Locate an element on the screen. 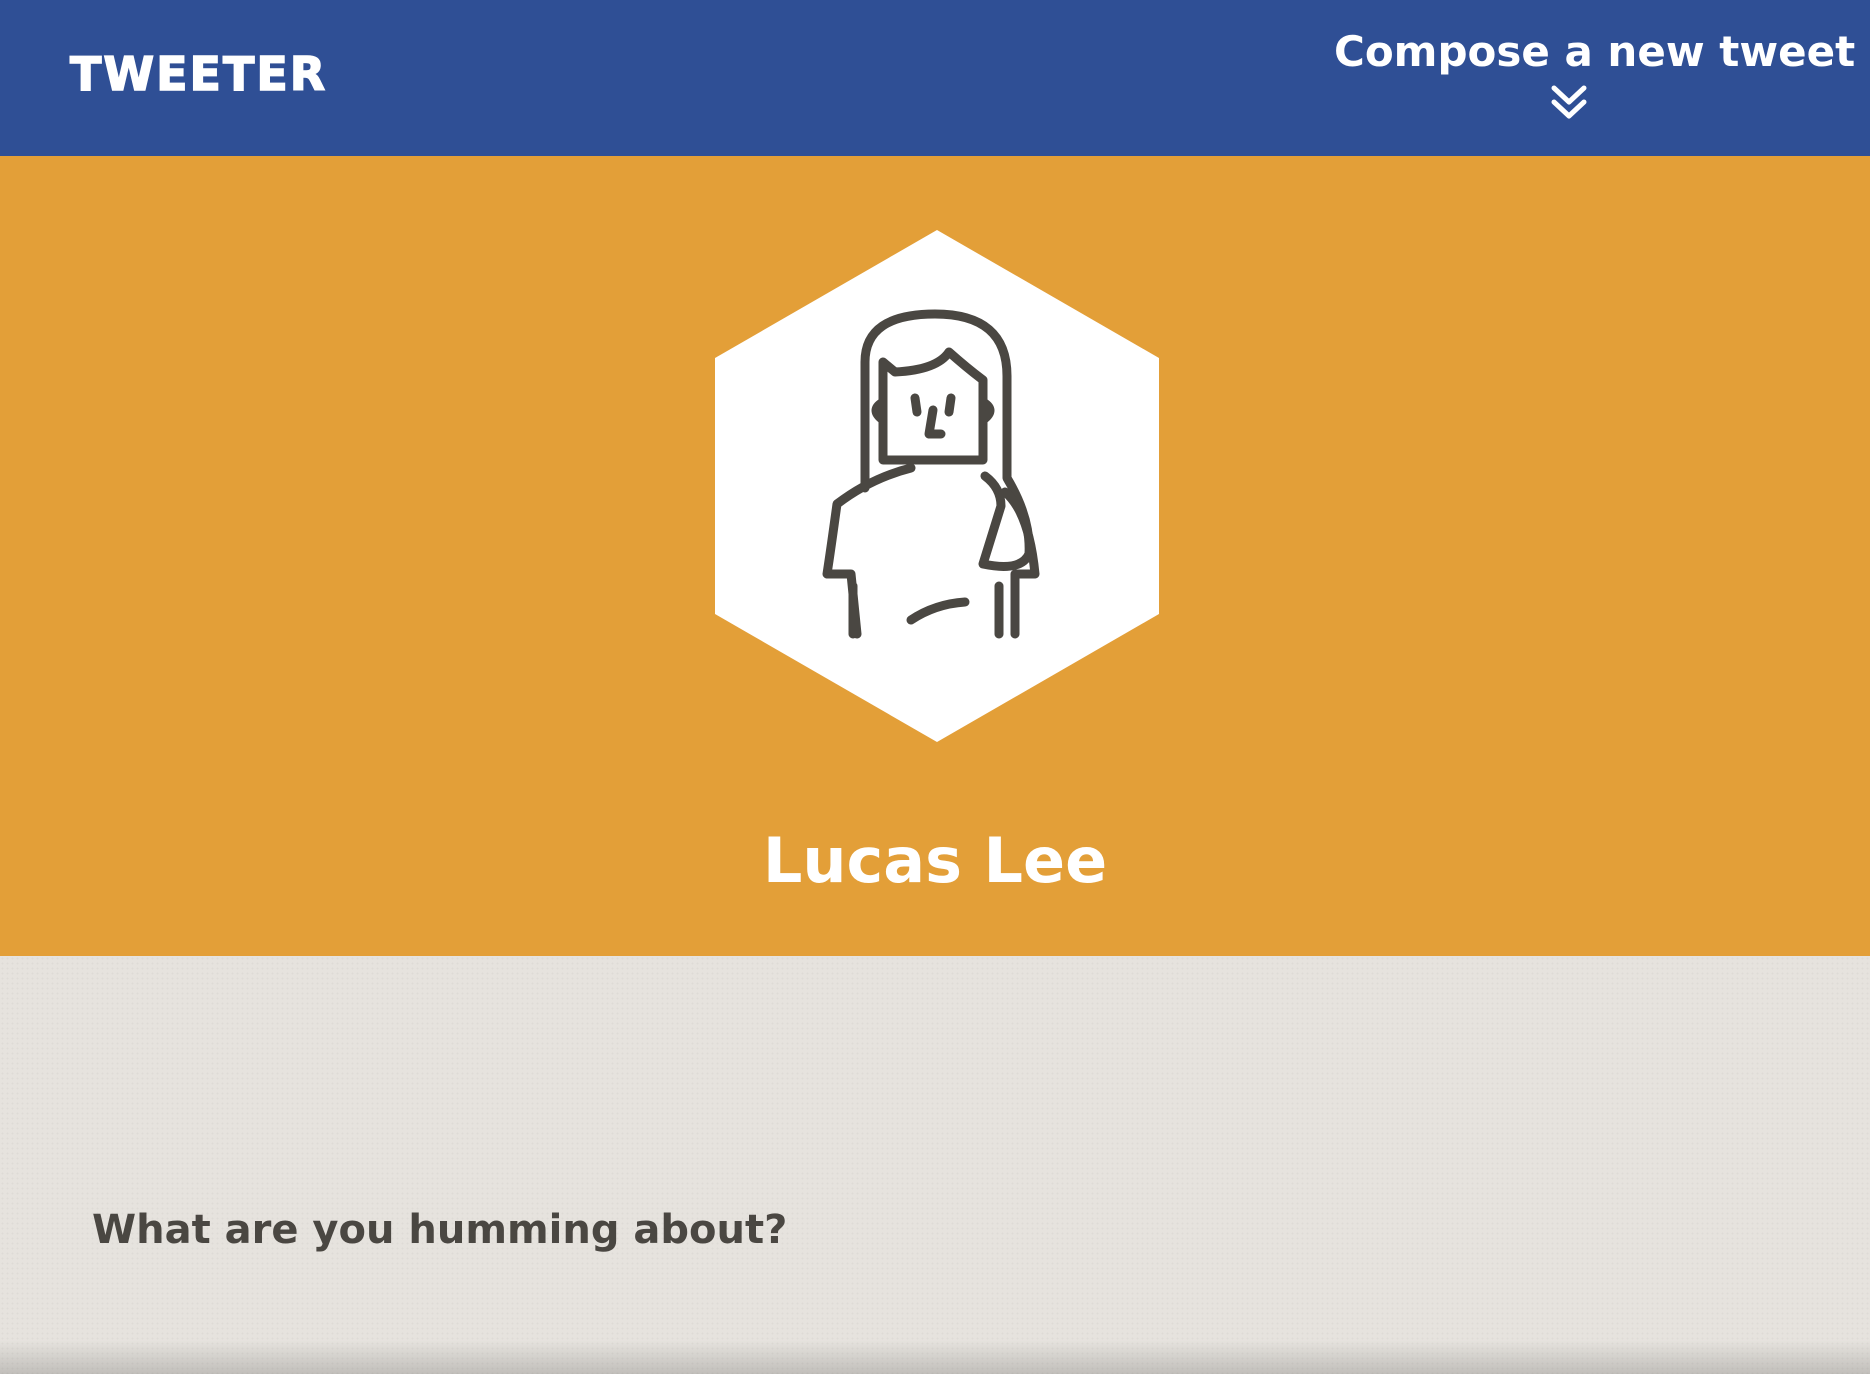 The width and height of the screenshot is (1870, 1374). profile-name: Lucas Lee is located at coordinates (935, 860).